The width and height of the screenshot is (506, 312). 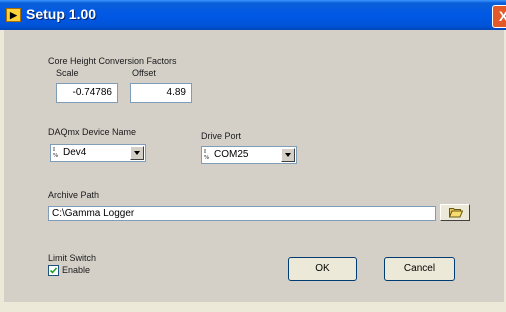 I want to click on close-icon: X, so click(x=502, y=16).